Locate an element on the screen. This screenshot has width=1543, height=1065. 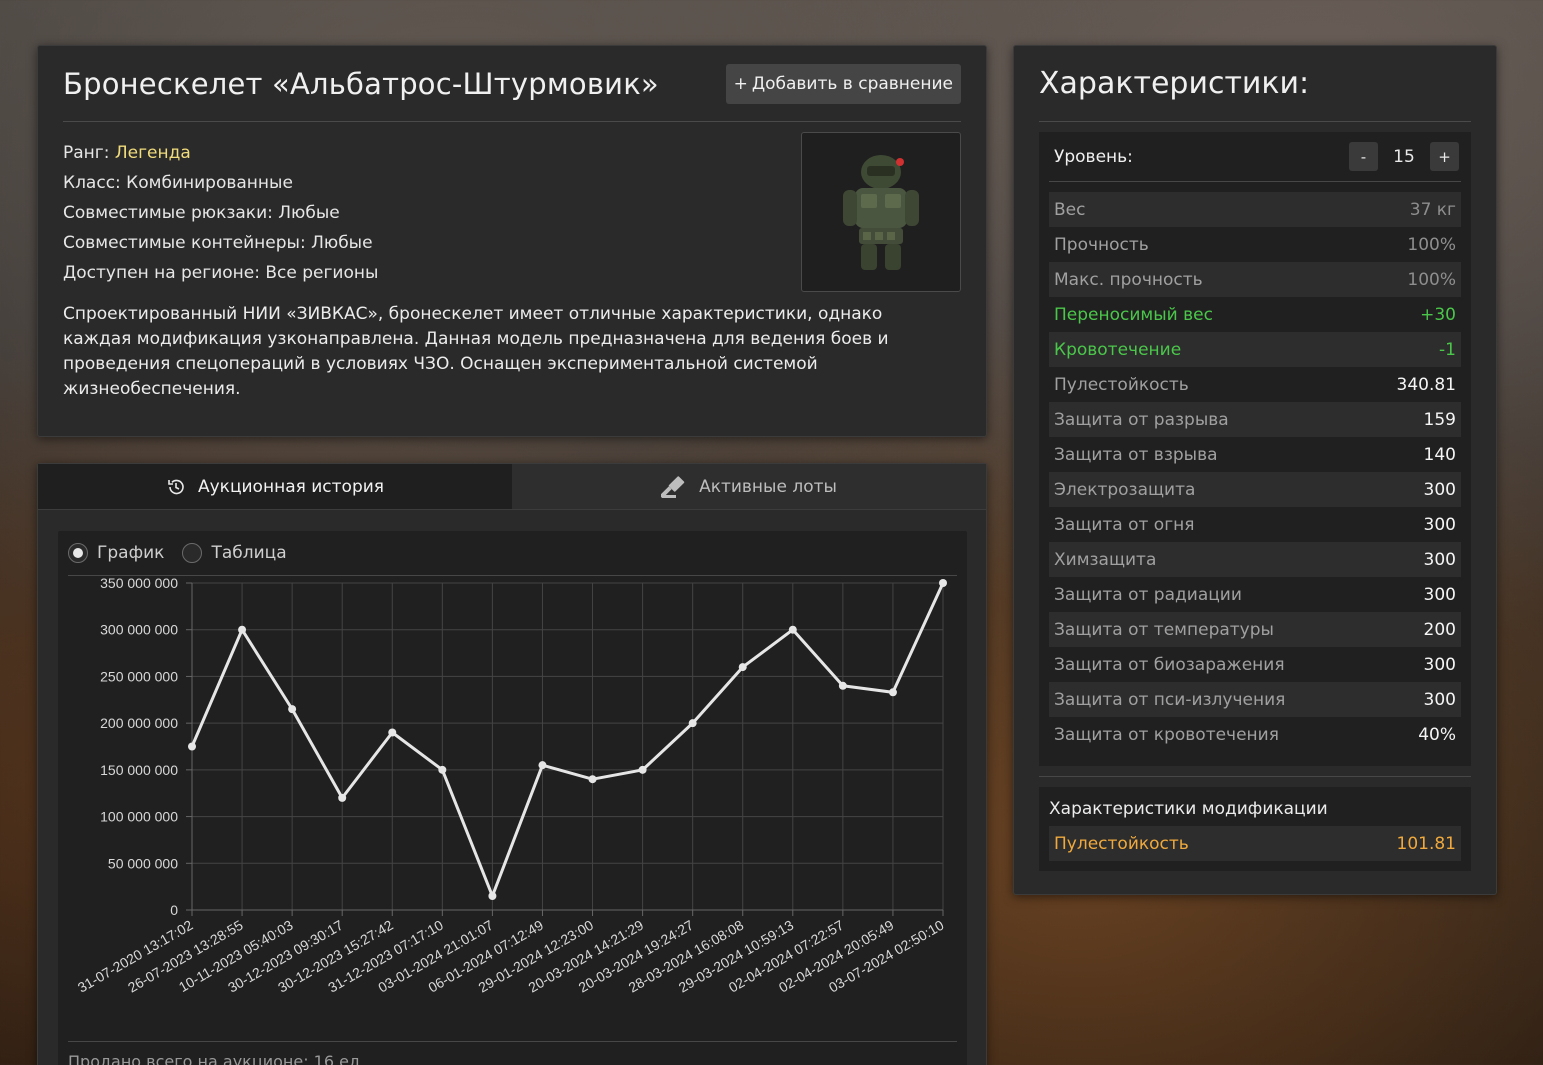
exoskeleton-armor-image is located at coordinates (881, 212).